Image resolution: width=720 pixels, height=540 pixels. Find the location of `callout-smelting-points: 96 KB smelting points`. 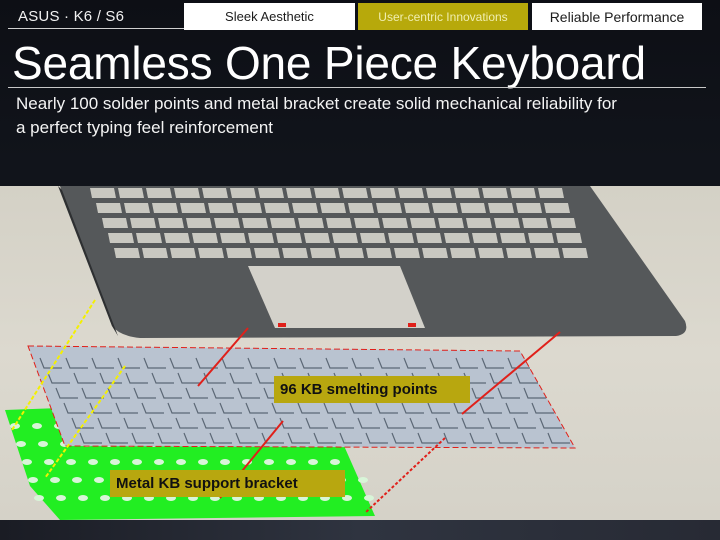

callout-smelting-points: 96 KB smelting points is located at coordinates (372, 389).